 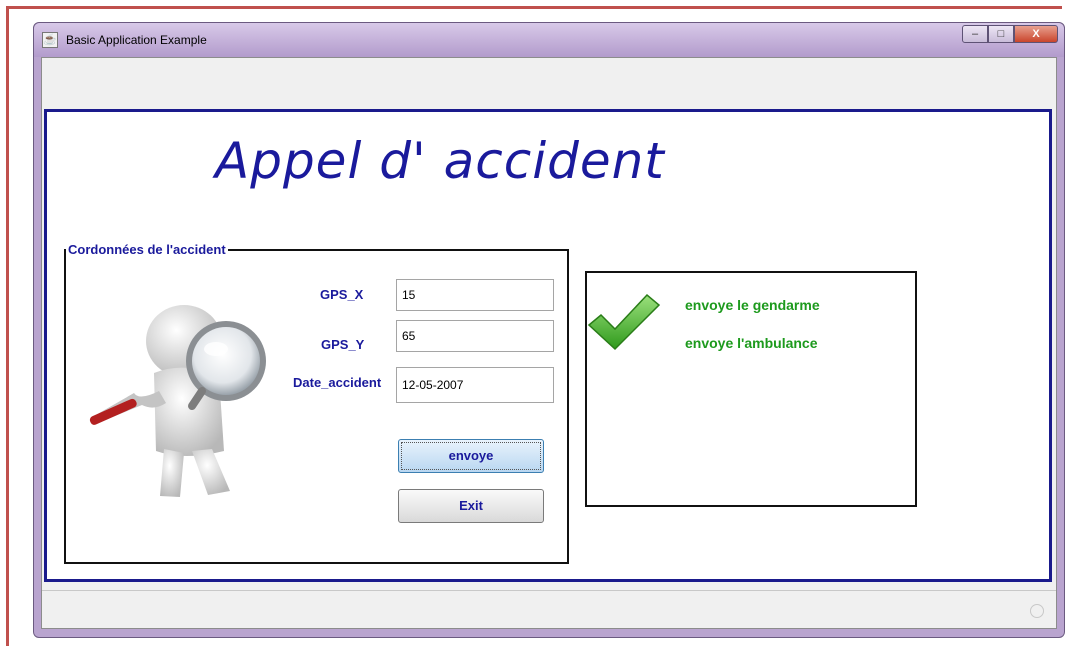 What do you see at coordinates (337, 382) in the screenshot?
I see `date-accident-label: Date_accident` at bounding box center [337, 382].